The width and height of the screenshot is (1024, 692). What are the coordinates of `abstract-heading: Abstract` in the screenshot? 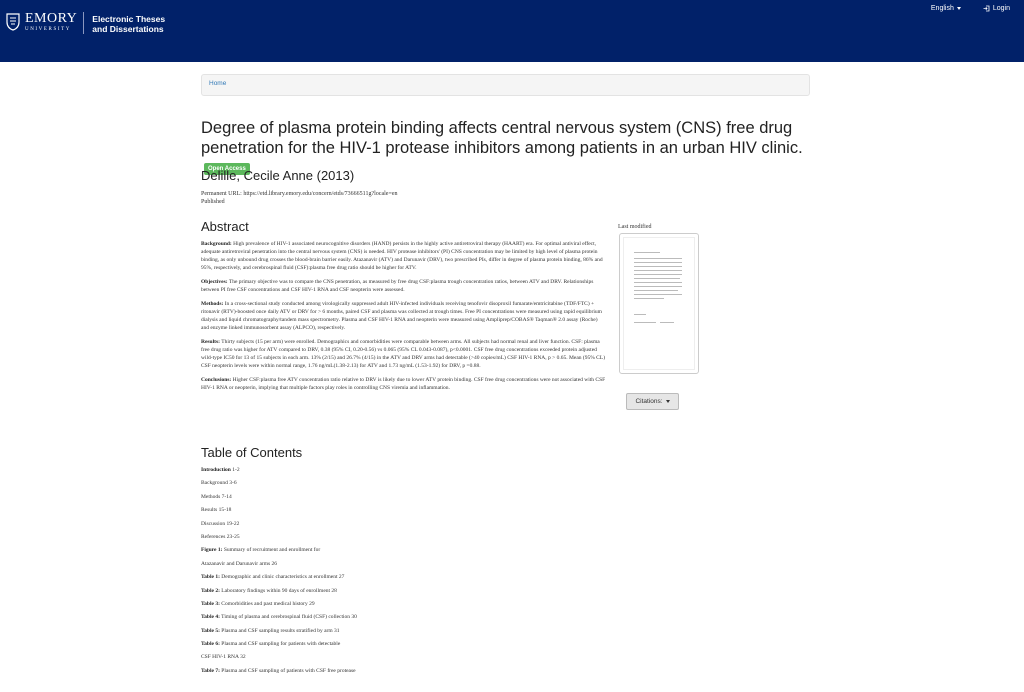 It's located at (225, 226).